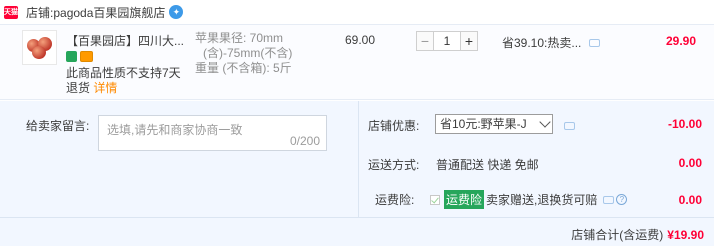 The width and height of the screenshot is (714, 246). Describe the element at coordinates (394, 165) in the screenshot. I see `shipping-label: 运送方式:` at that location.